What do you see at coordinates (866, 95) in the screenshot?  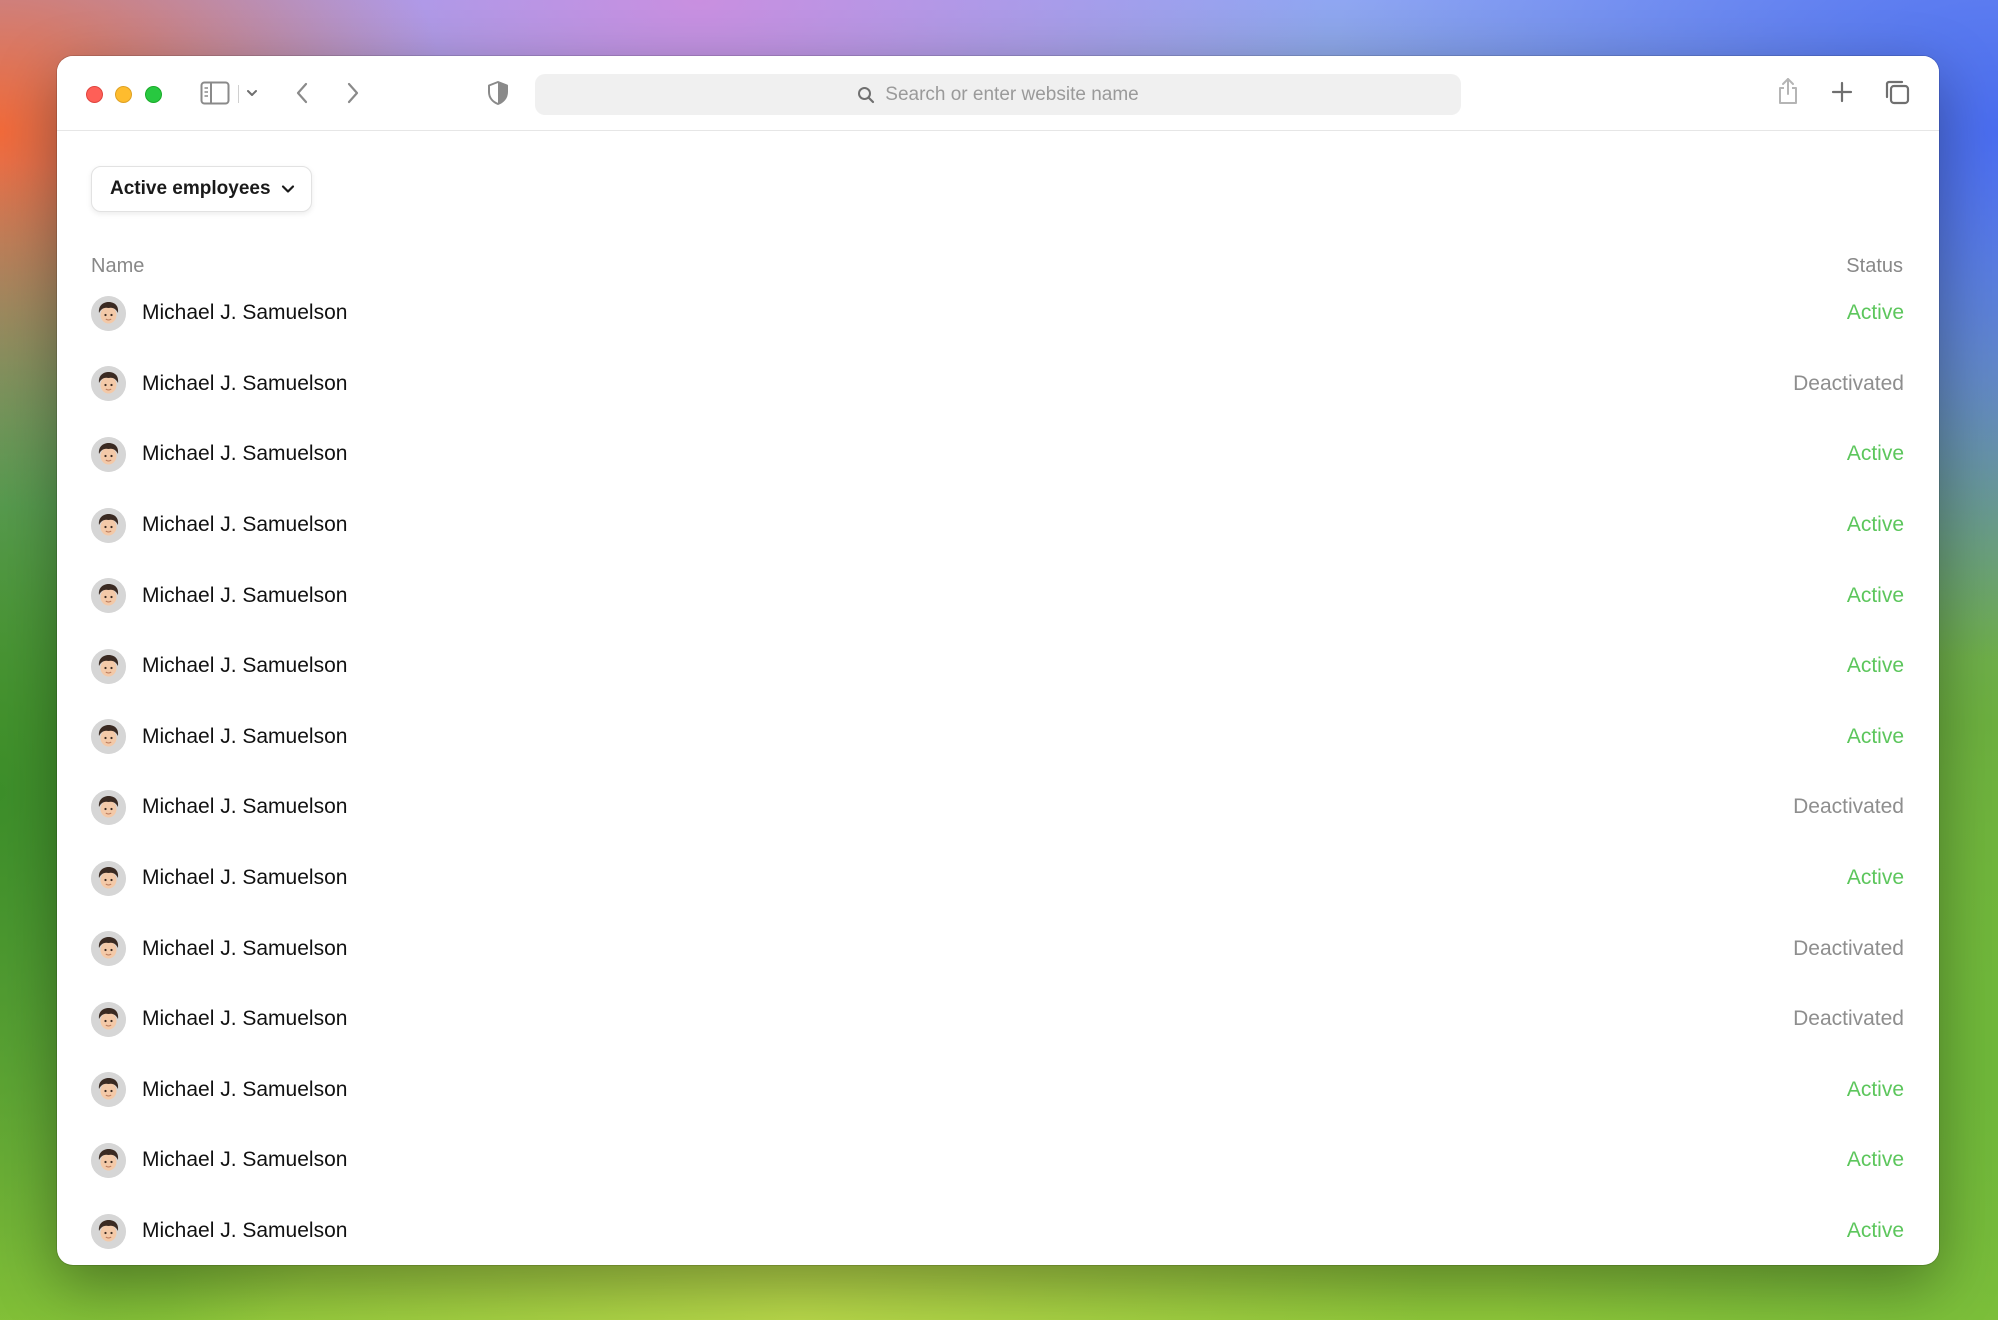 I see `search-icon` at bounding box center [866, 95].